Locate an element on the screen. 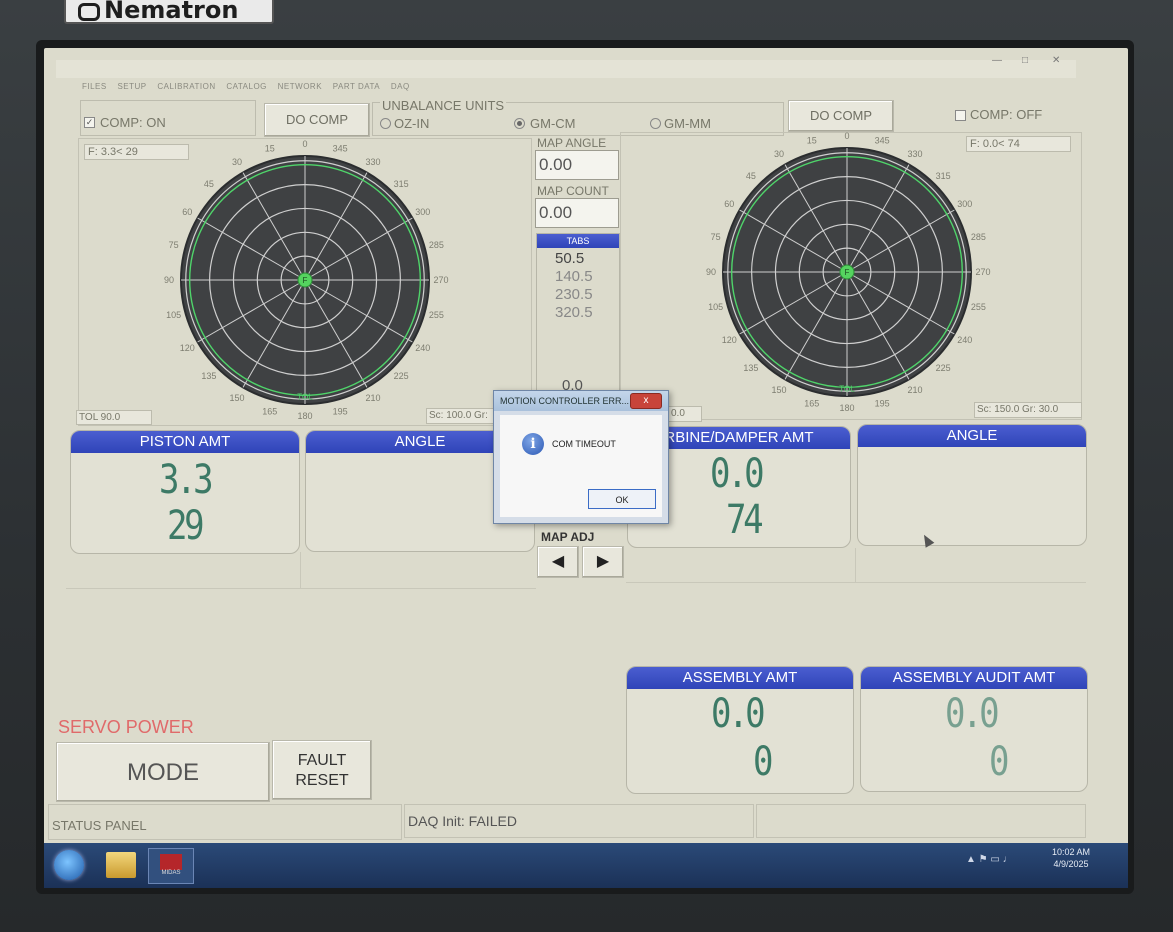 This screenshot has width=1173, height=932. polar-angle-label: 285 is located at coordinates (978, 237).